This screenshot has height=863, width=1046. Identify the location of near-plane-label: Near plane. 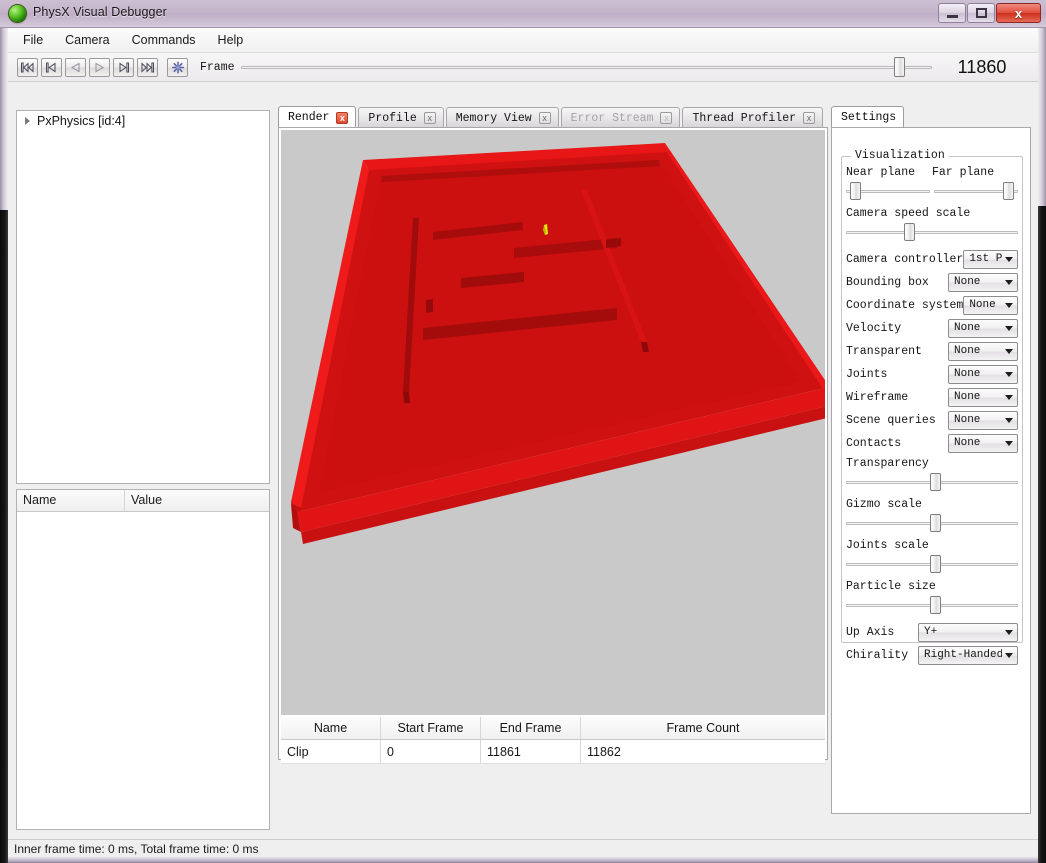
(881, 172).